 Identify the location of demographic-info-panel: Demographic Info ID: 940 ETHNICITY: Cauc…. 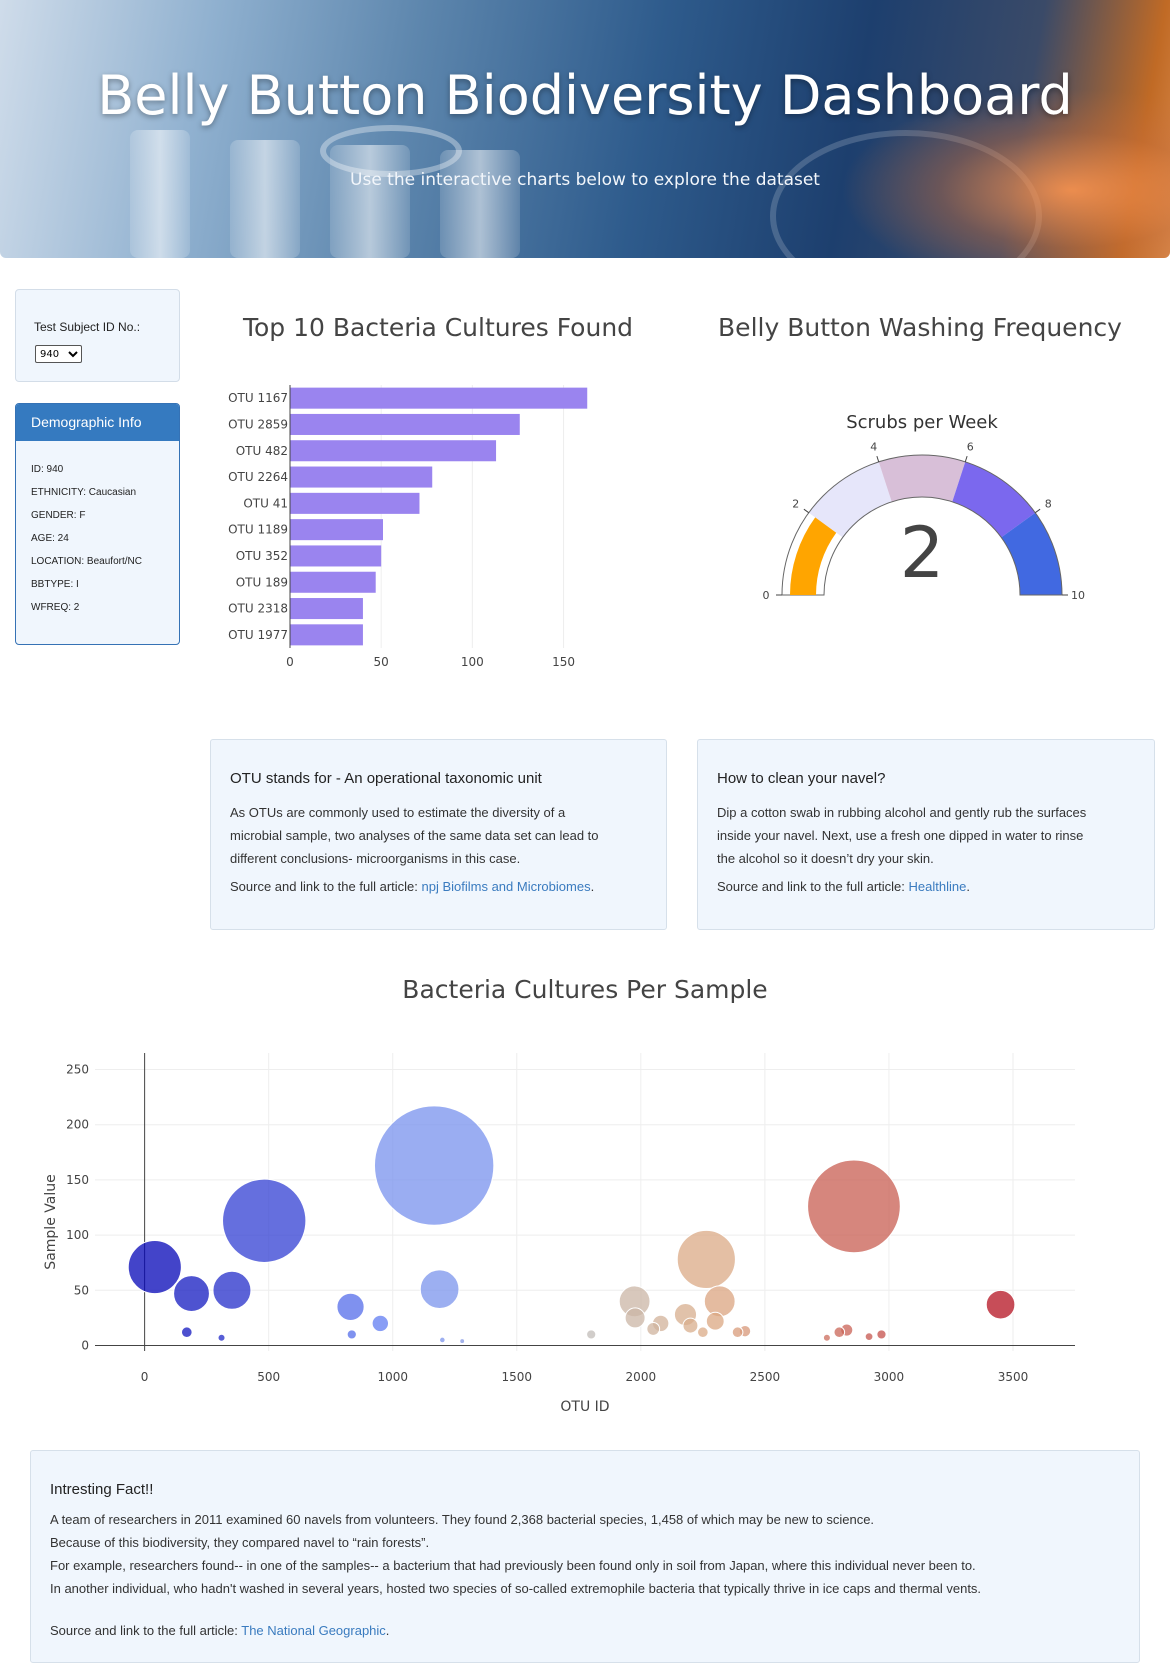
(97, 524).